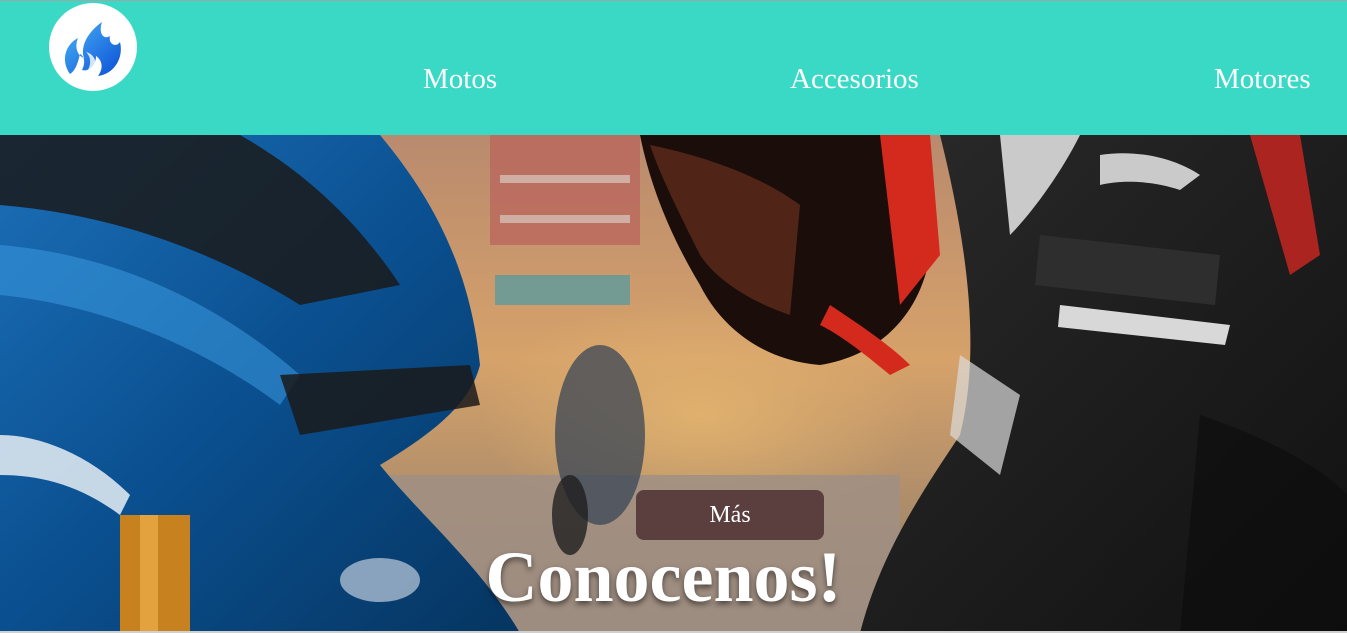 This screenshot has width=1347, height=633. Describe the element at coordinates (1262, 79) in the screenshot. I see `nav-link-motores: Motores` at that location.